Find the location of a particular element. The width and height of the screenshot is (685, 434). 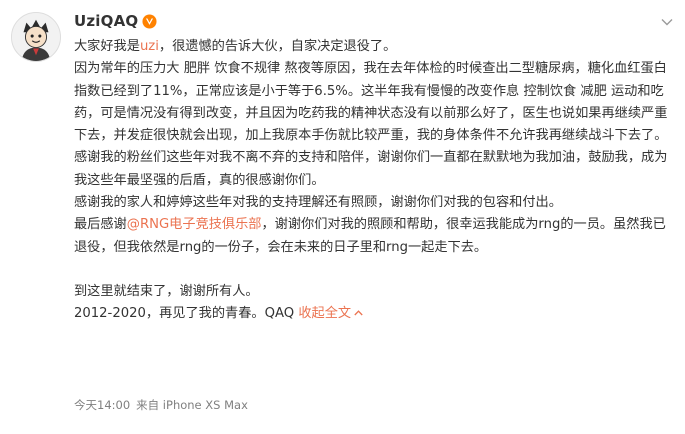

post-menu-chevron-down-icon is located at coordinates (667, 22).